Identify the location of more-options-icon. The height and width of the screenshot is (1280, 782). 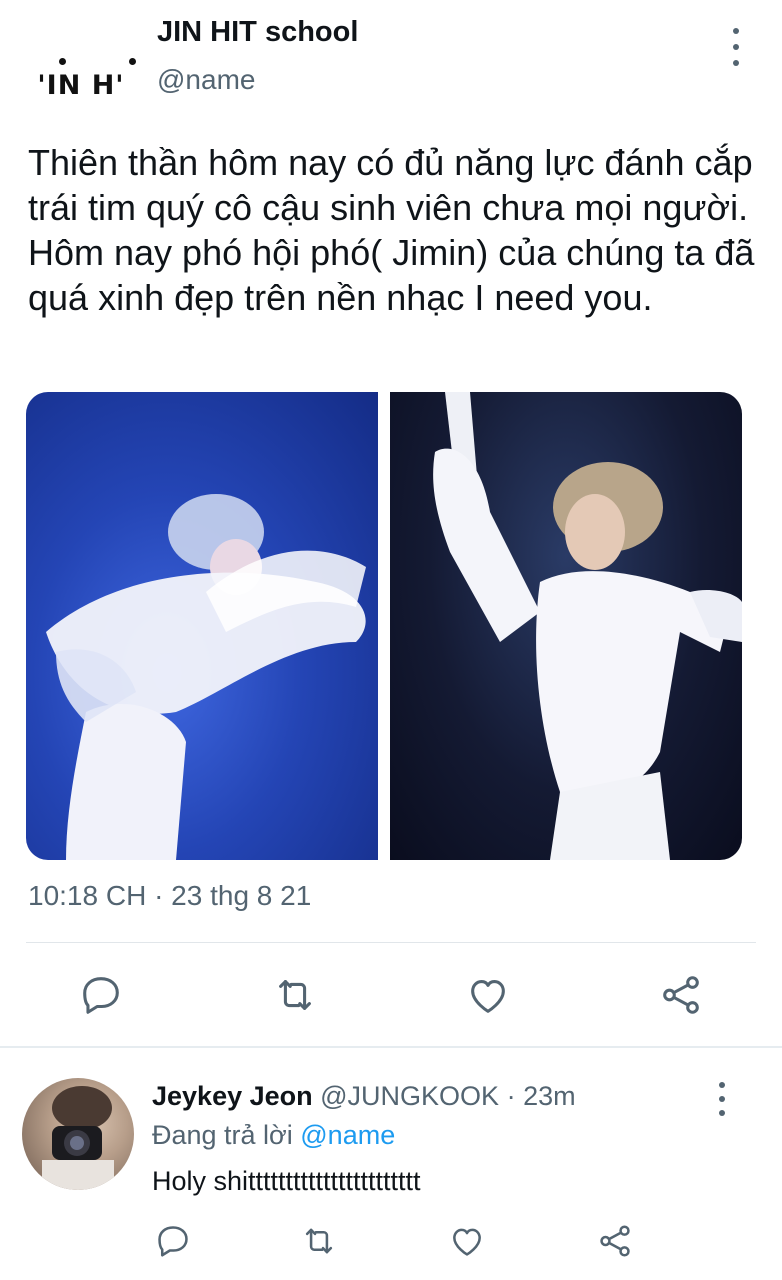
(736, 47).